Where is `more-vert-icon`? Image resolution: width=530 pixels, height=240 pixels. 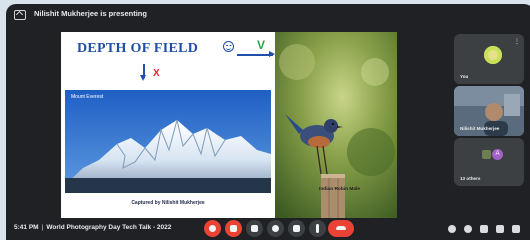 more-vert-icon is located at coordinates (317, 228).